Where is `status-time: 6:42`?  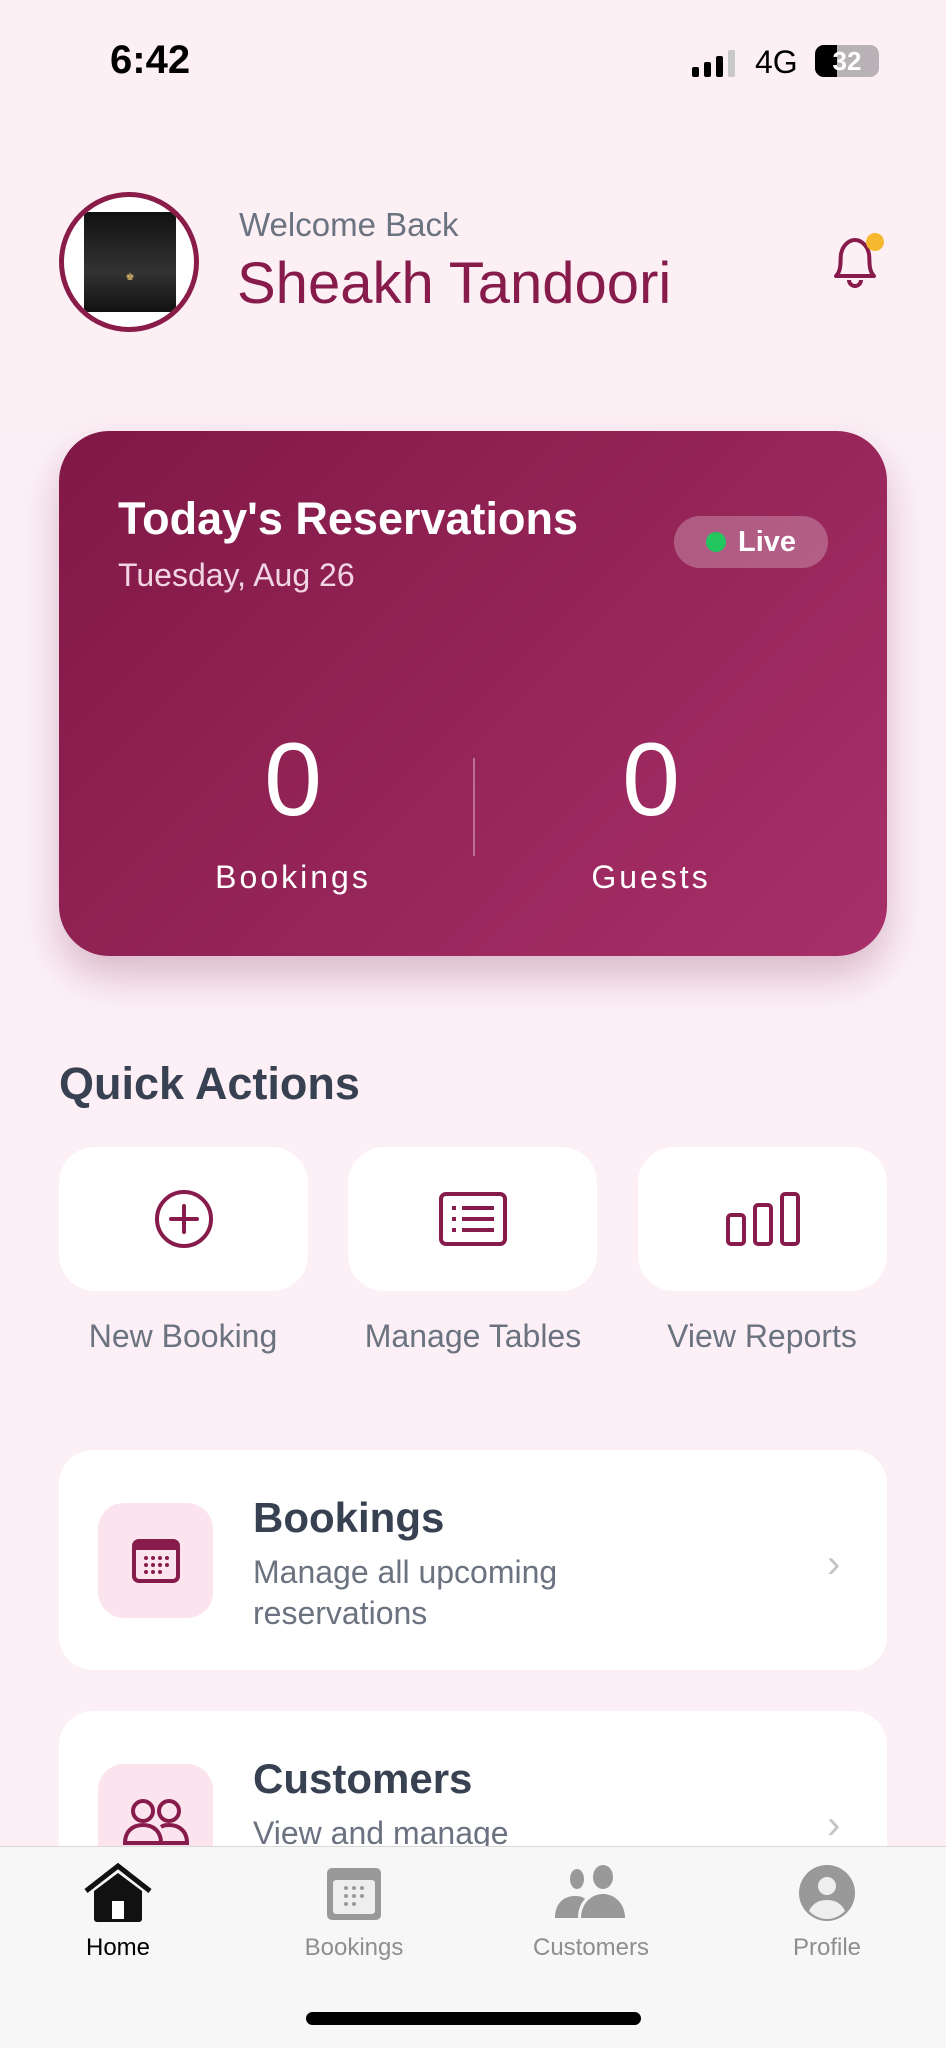 status-time: 6:42 is located at coordinates (150, 60).